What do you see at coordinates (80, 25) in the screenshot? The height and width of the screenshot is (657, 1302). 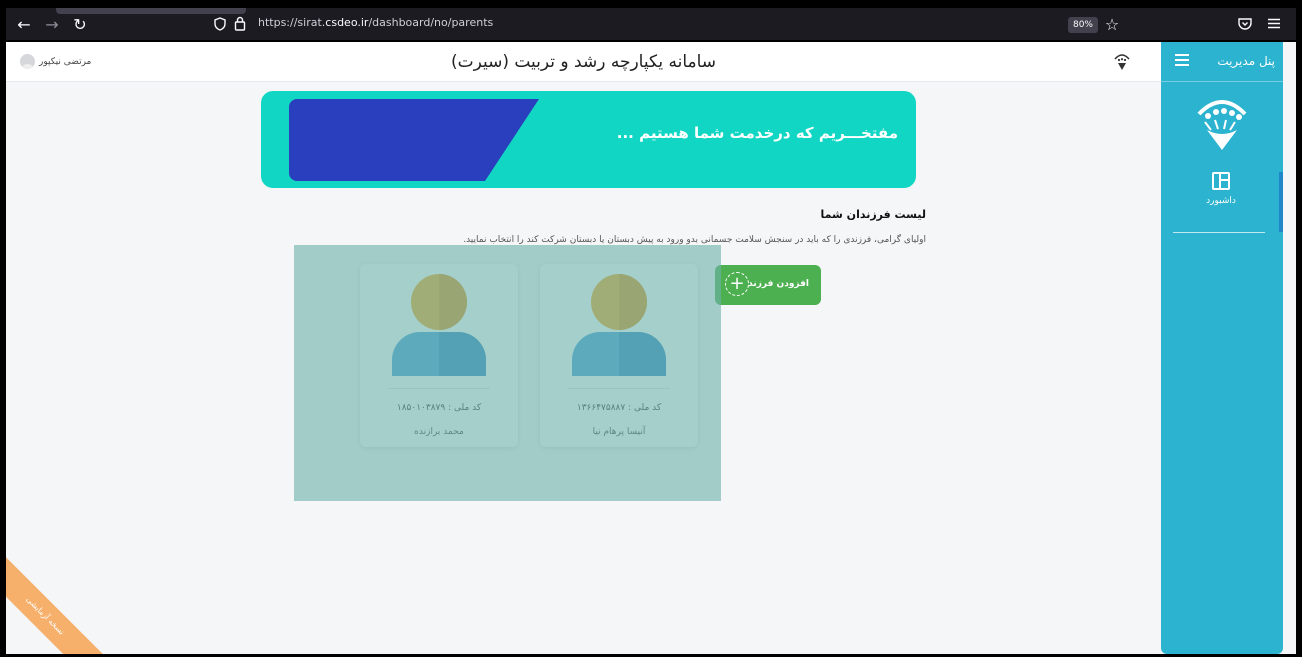 I see `reload-icon: ↻` at bounding box center [80, 25].